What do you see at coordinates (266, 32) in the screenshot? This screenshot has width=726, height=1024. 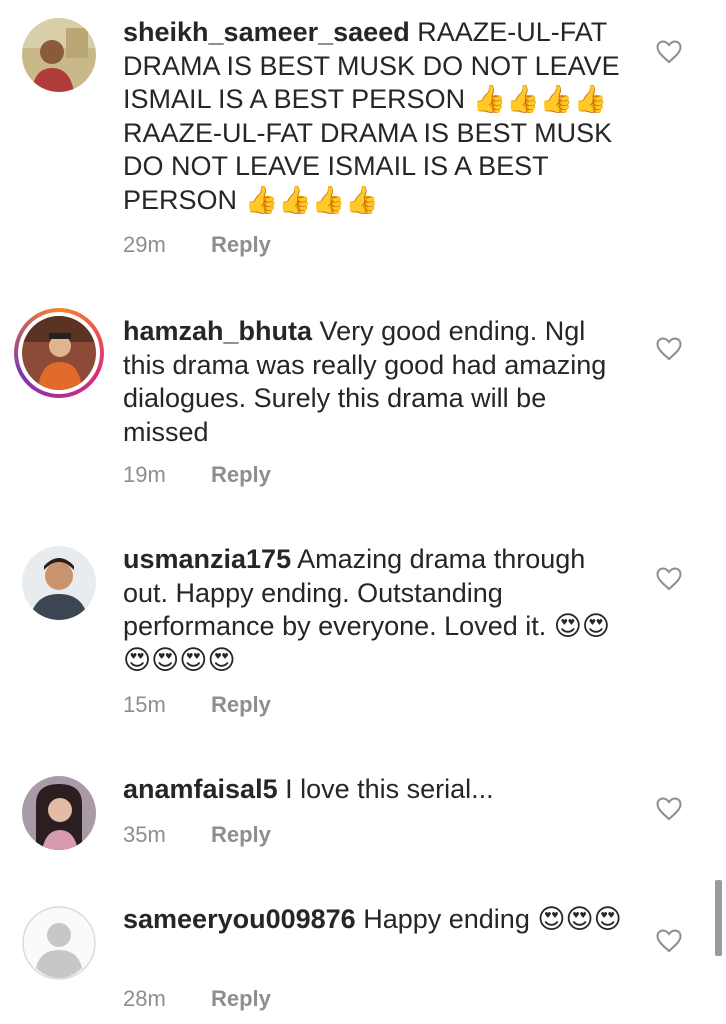 I see `comment-username: sheikh_sameer_saeed` at bounding box center [266, 32].